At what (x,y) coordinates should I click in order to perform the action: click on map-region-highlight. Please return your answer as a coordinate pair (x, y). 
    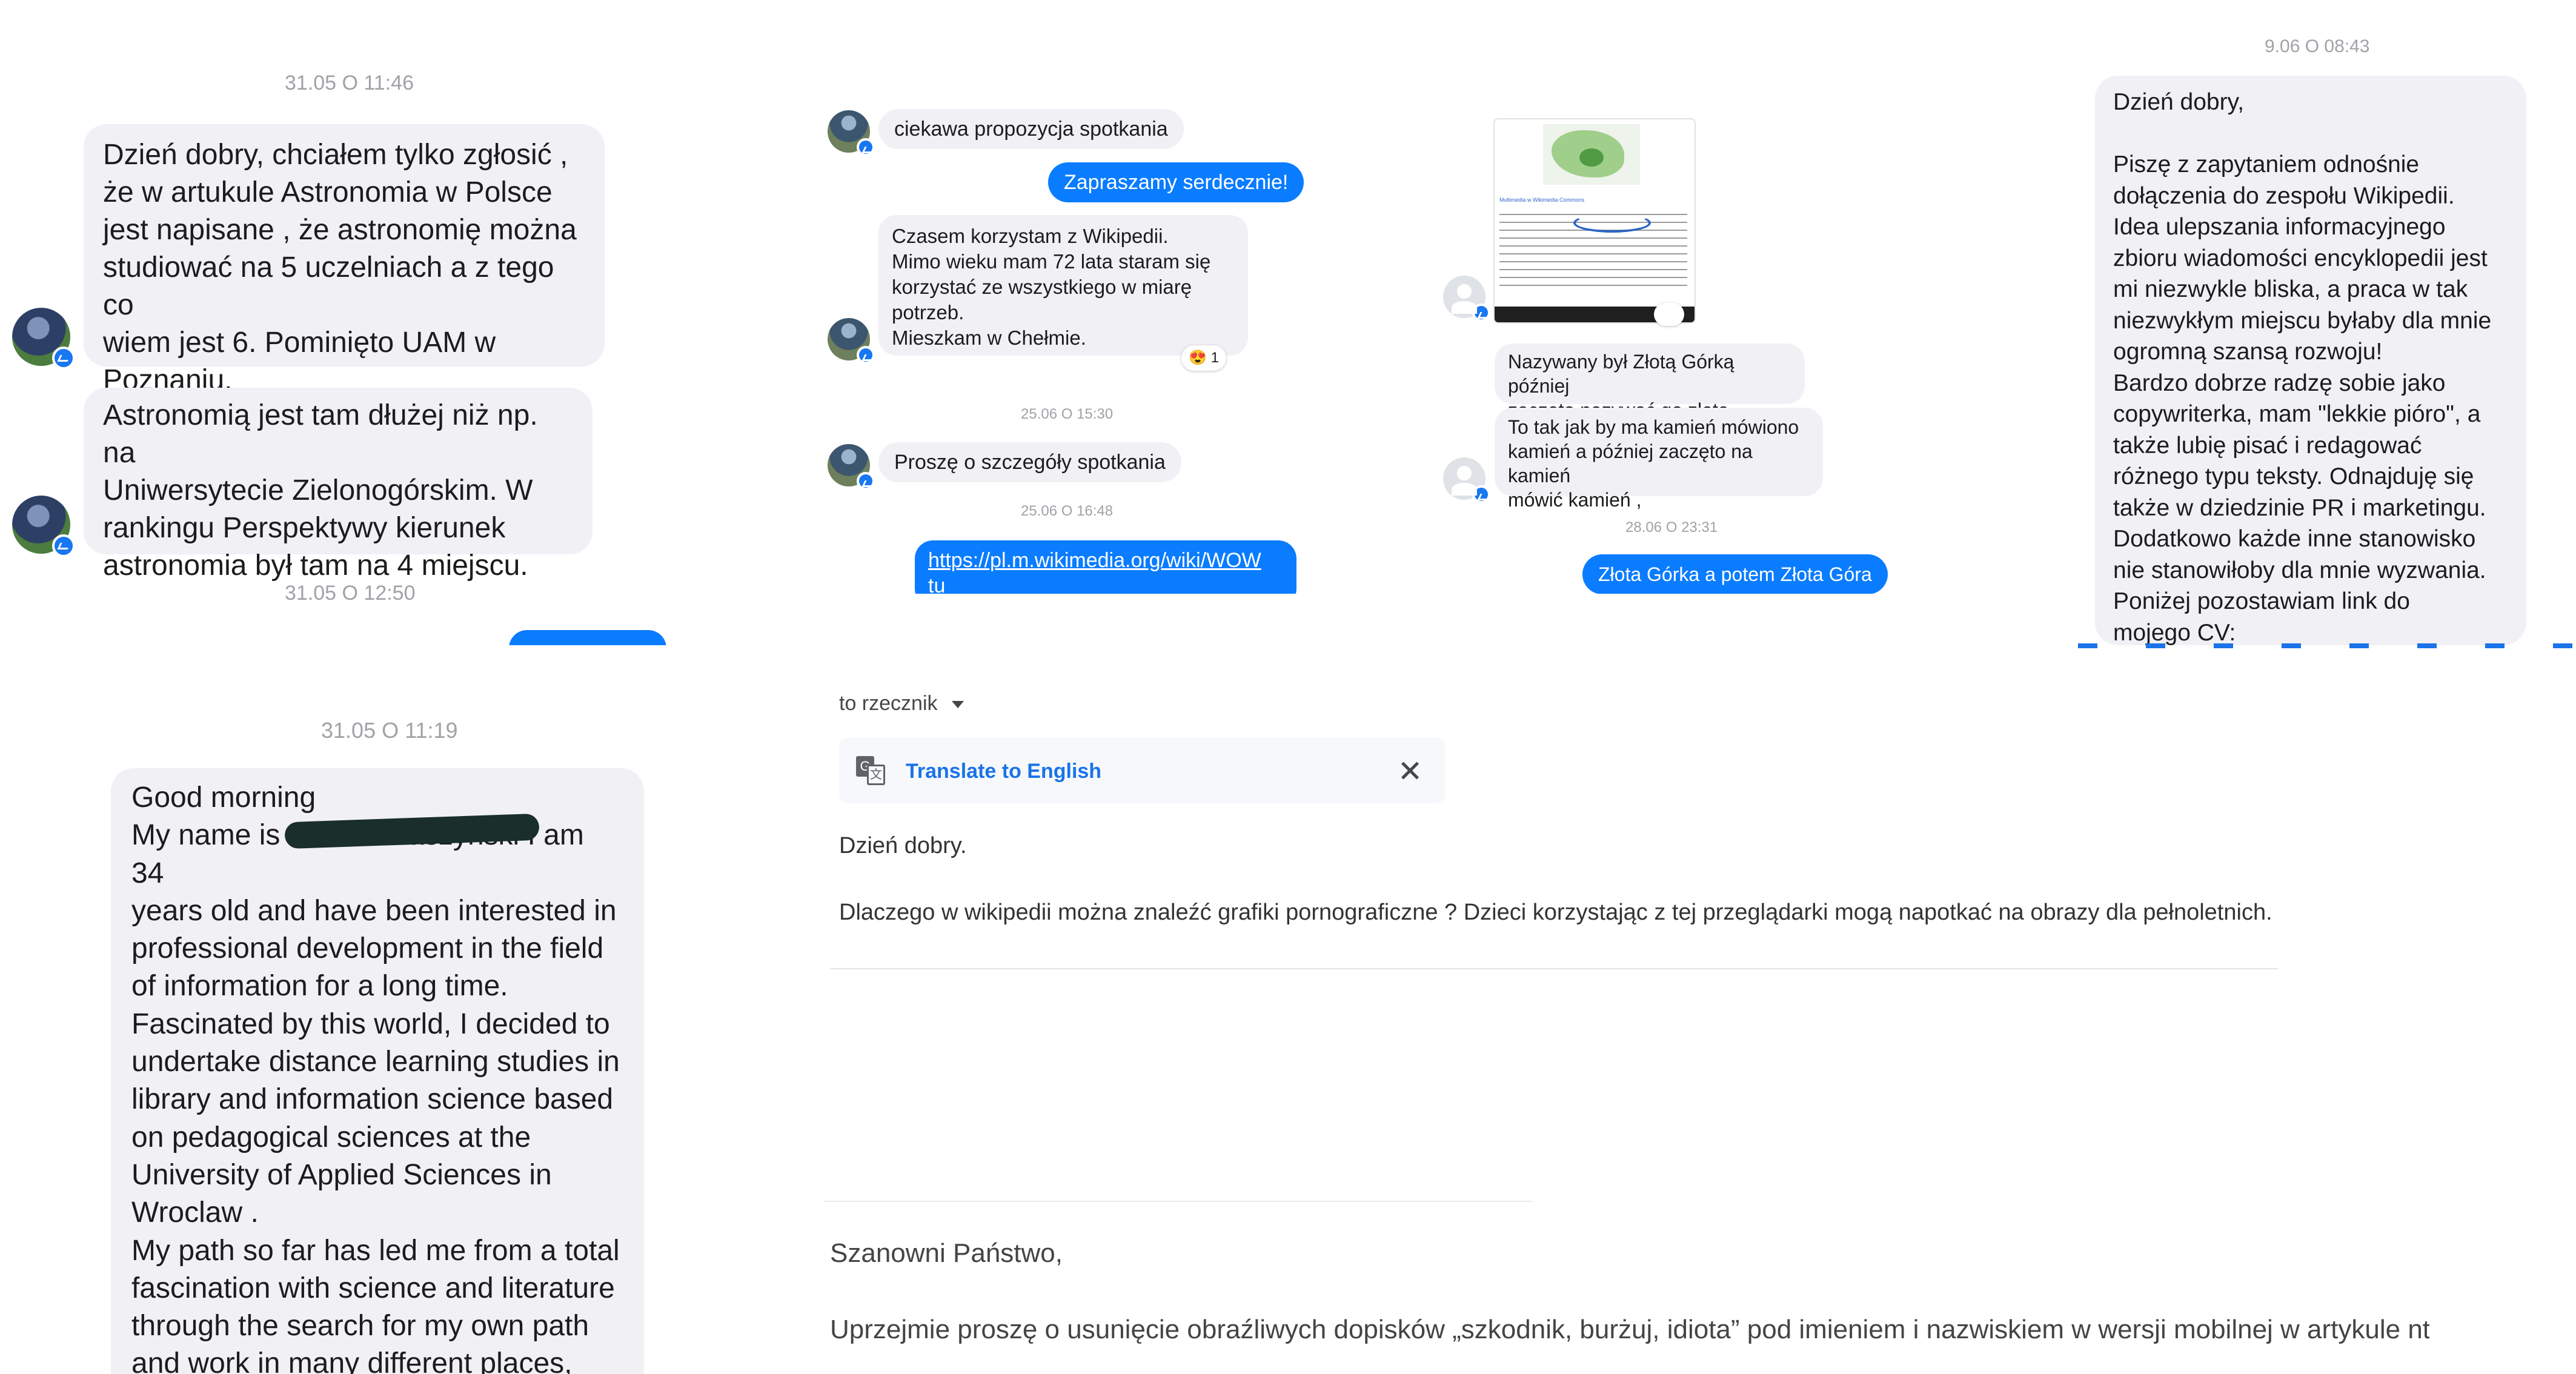
    Looking at the image, I should click on (1591, 158).